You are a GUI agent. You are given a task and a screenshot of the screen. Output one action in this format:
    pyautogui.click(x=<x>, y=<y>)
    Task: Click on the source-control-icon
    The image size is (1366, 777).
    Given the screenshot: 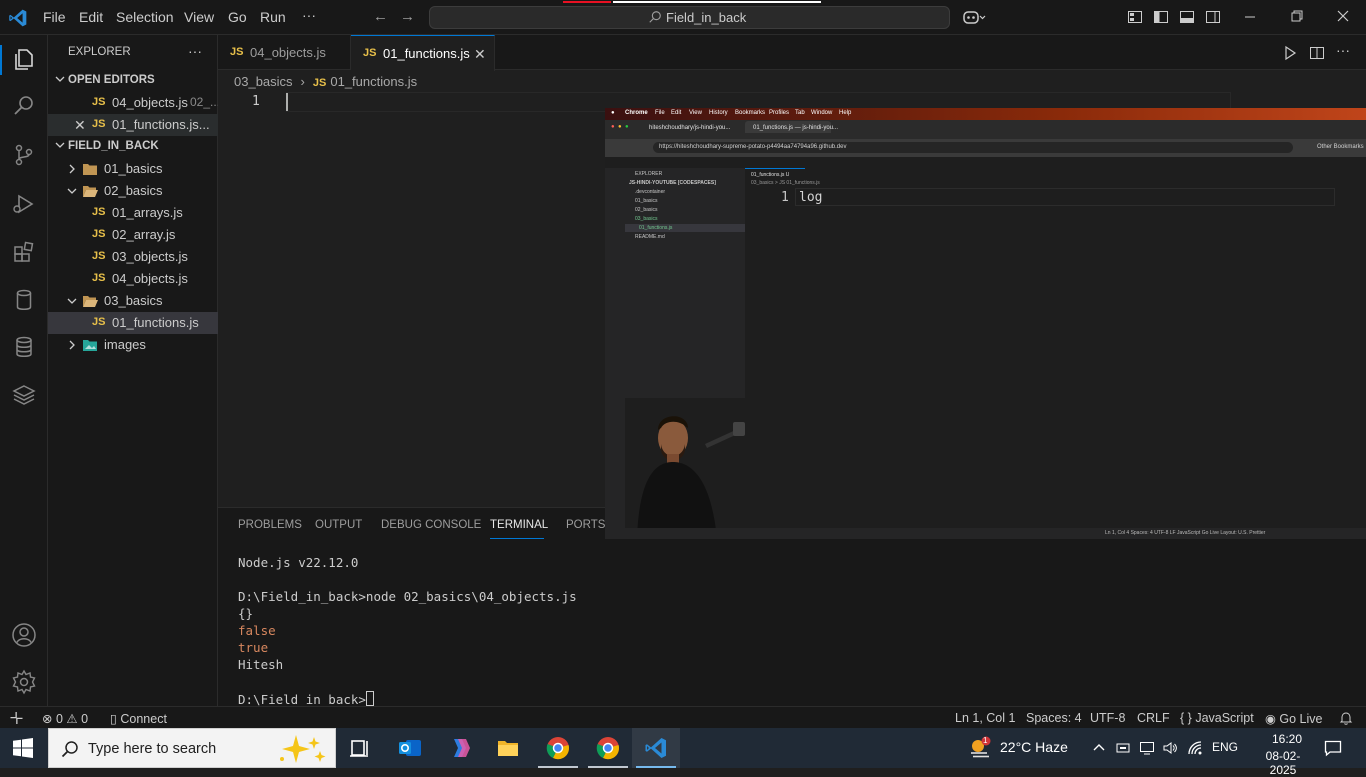 What is the action you would take?
    pyautogui.click(x=24, y=155)
    